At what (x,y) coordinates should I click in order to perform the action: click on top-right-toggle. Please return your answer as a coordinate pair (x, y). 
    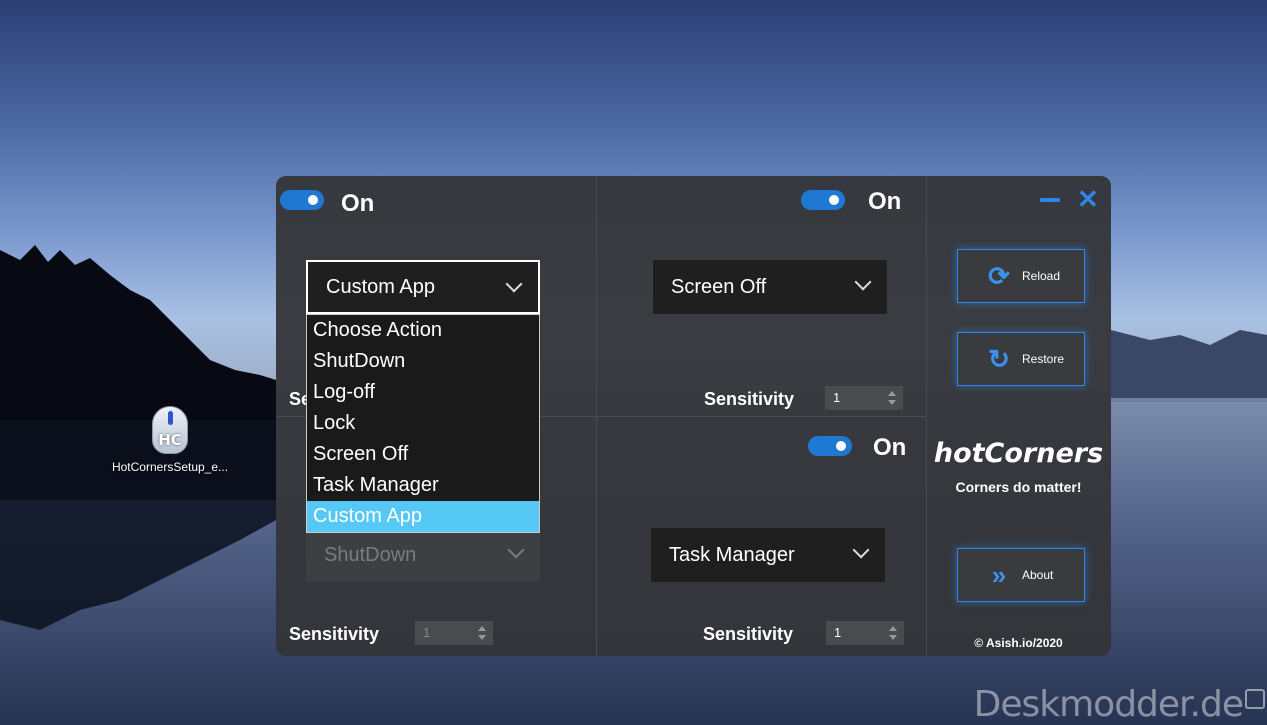
    Looking at the image, I should click on (823, 200).